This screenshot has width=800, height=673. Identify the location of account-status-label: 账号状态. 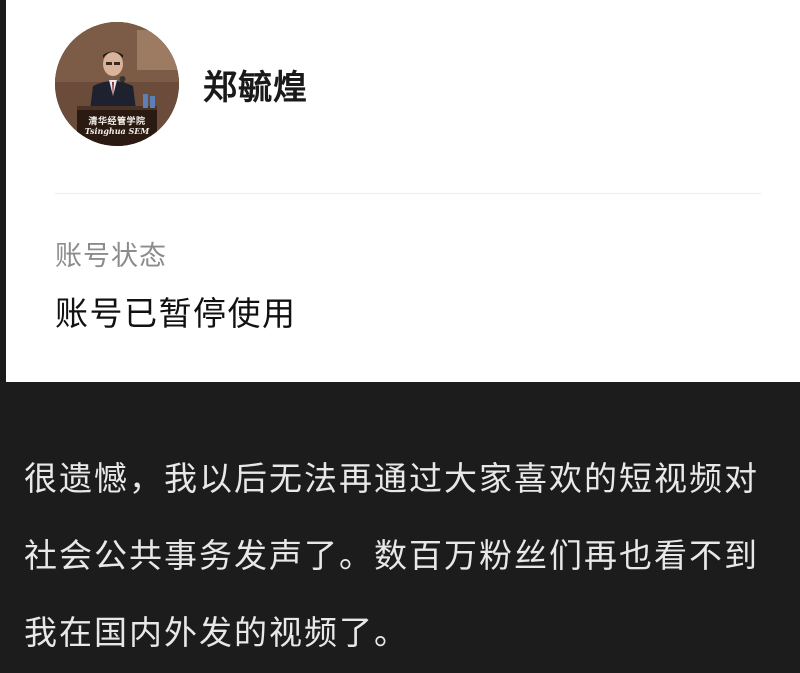
(111, 256).